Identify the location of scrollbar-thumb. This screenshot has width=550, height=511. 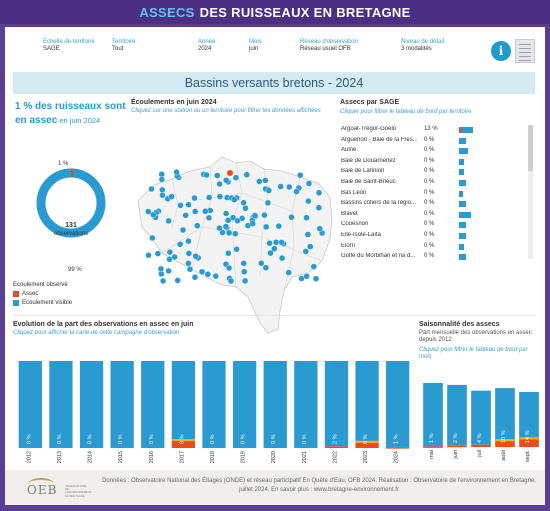
(530, 148).